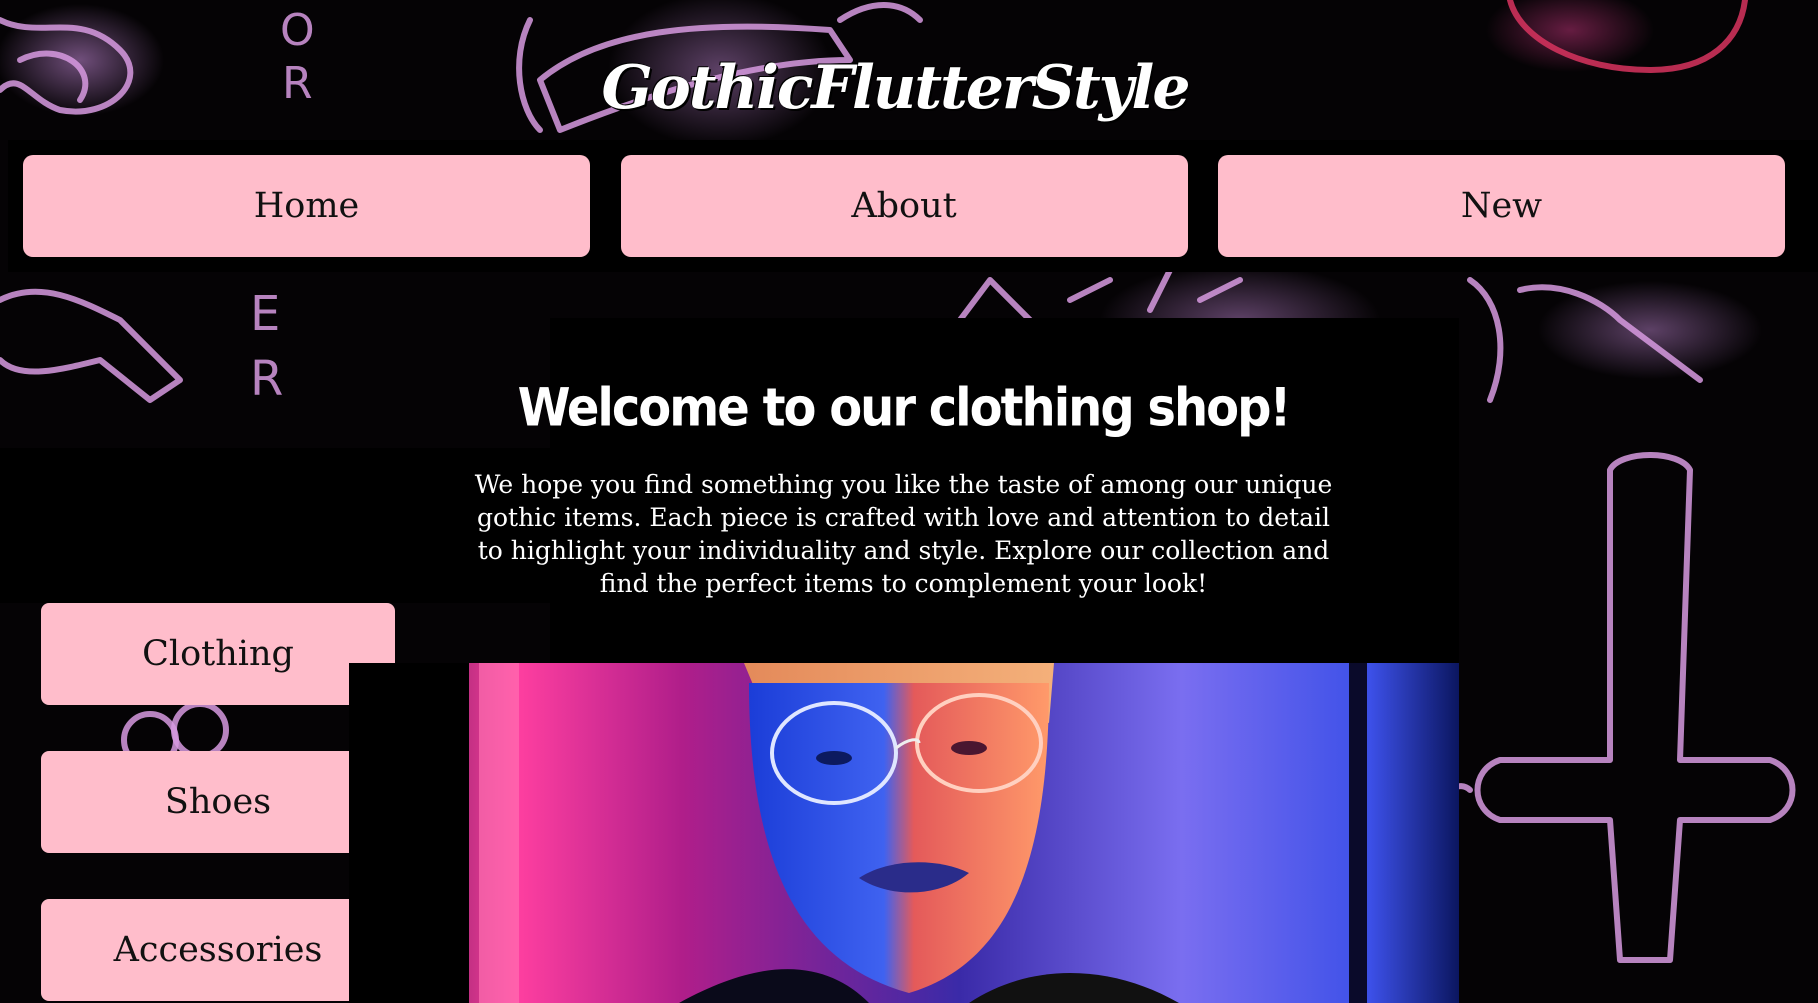 The height and width of the screenshot is (1003, 1818). What do you see at coordinates (266, 379) in the screenshot?
I see `doodle-letter-r2: R` at bounding box center [266, 379].